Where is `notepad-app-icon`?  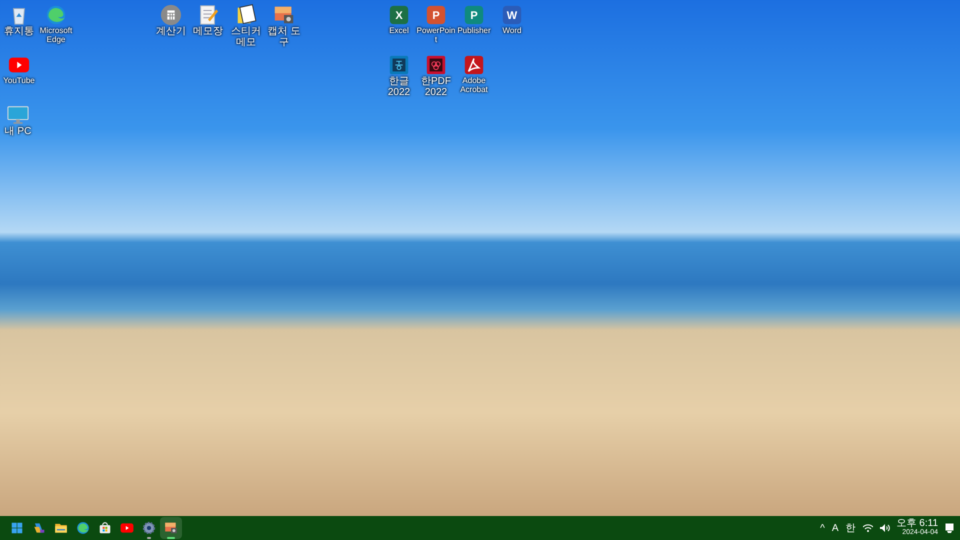
notepad-app-icon is located at coordinates (208, 15).